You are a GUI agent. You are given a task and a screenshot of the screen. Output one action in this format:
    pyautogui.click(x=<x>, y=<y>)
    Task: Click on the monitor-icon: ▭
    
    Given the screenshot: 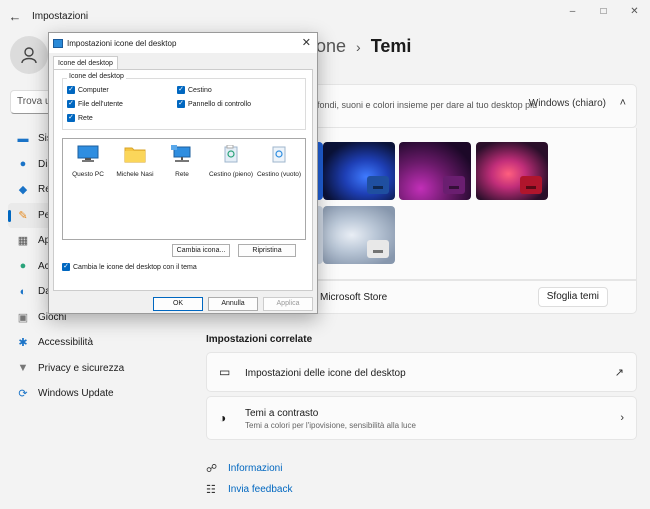 What is the action you would take?
    pyautogui.click(x=225, y=372)
    